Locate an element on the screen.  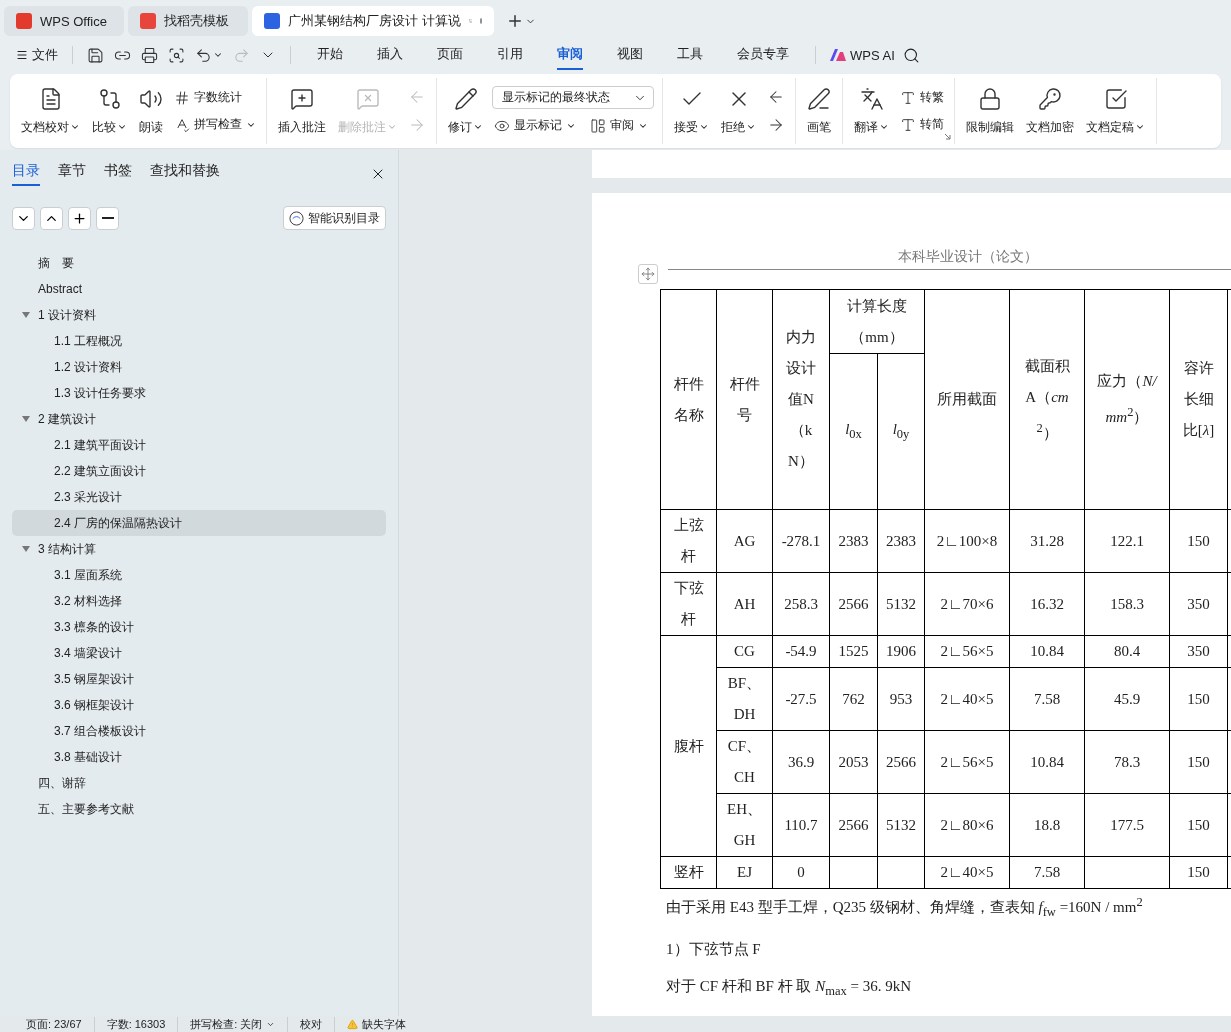
menu-tab: 工具 is located at coordinates (690, 55).